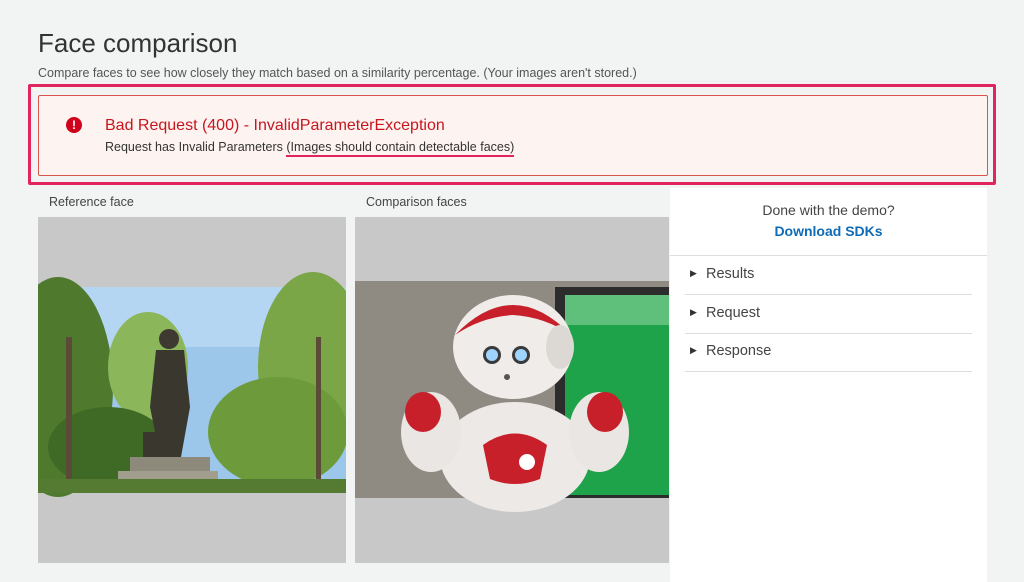  What do you see at coordinates (828, 210) in the screenshot?
I see `done-with-demo-text: Done with the demo?` at bounding box center [828, 210].